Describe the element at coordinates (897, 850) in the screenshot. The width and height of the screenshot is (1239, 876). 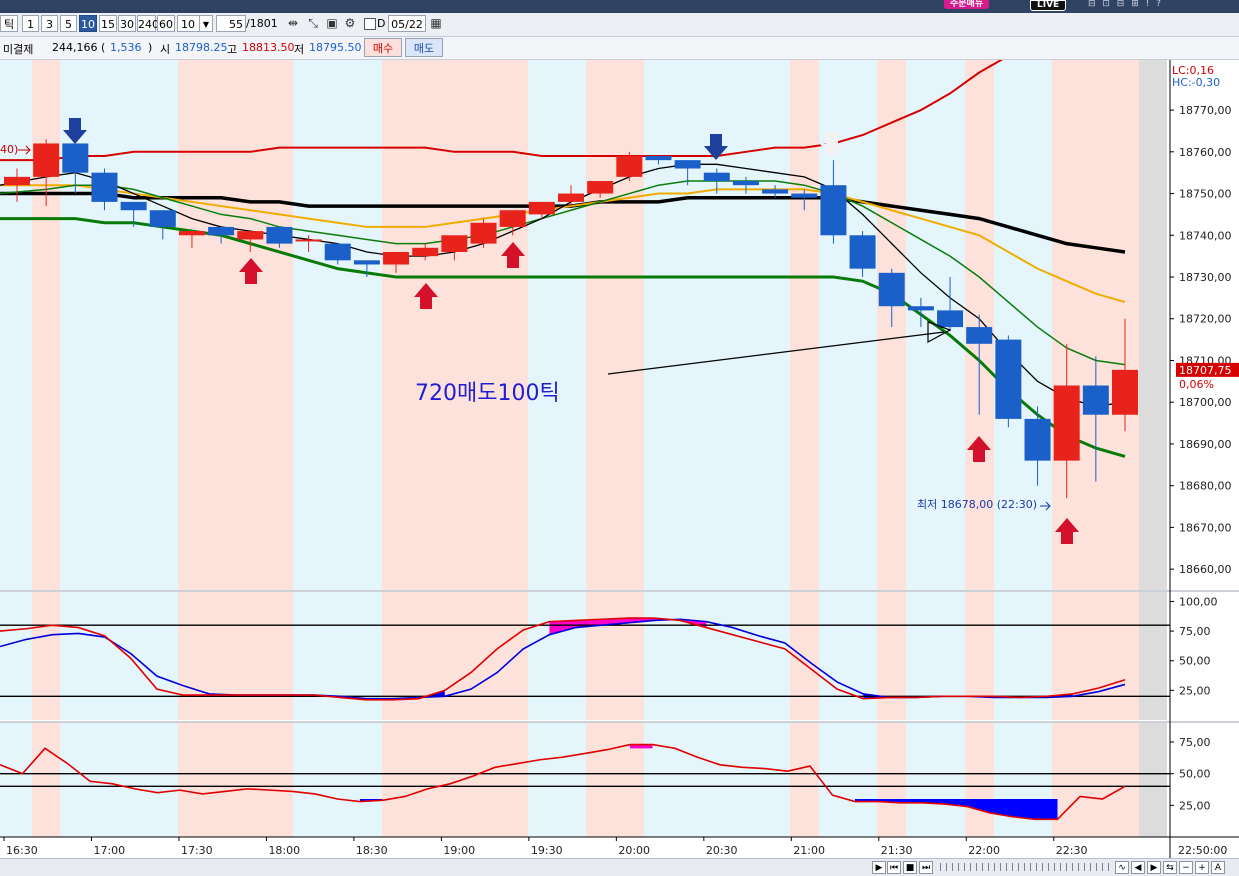
I see `time-tick-label: 21:30` at that location.